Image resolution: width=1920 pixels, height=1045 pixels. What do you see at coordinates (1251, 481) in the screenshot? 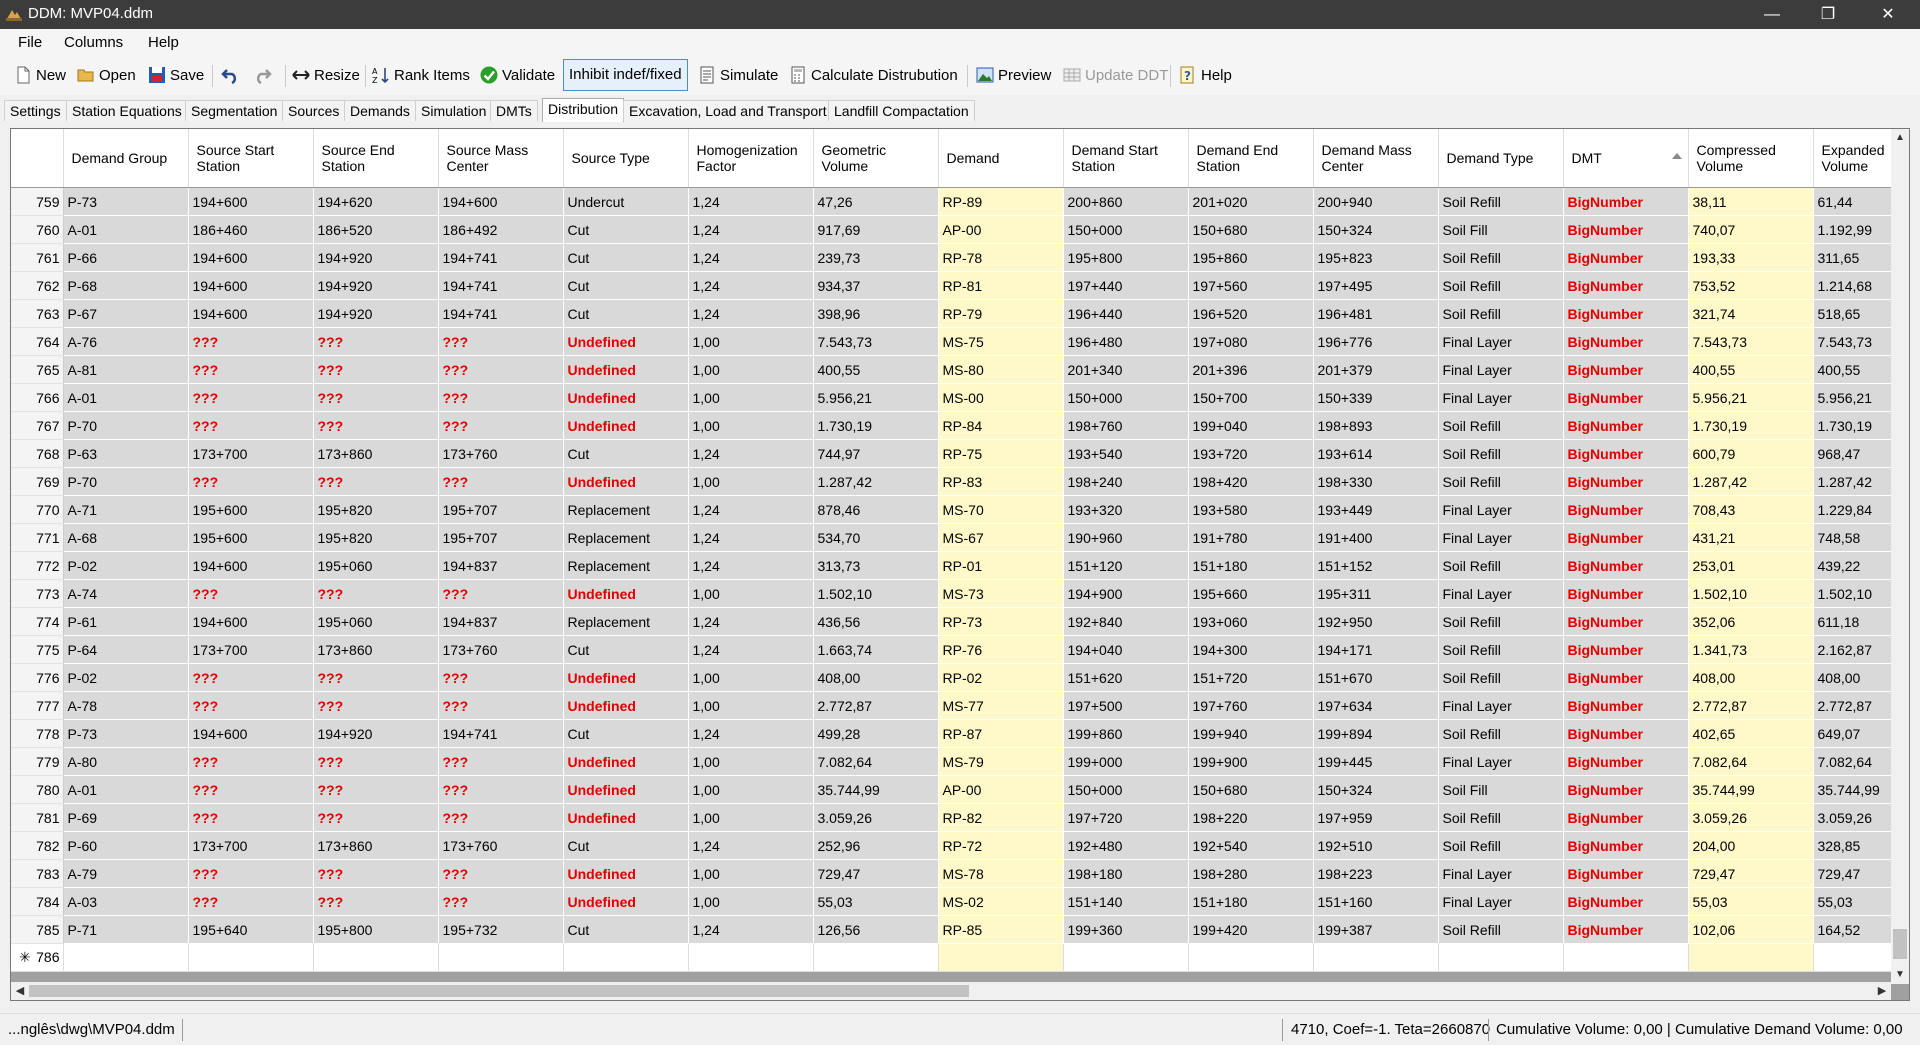
I see `table-cell: 198+420` at bounding box center [1251, 481].